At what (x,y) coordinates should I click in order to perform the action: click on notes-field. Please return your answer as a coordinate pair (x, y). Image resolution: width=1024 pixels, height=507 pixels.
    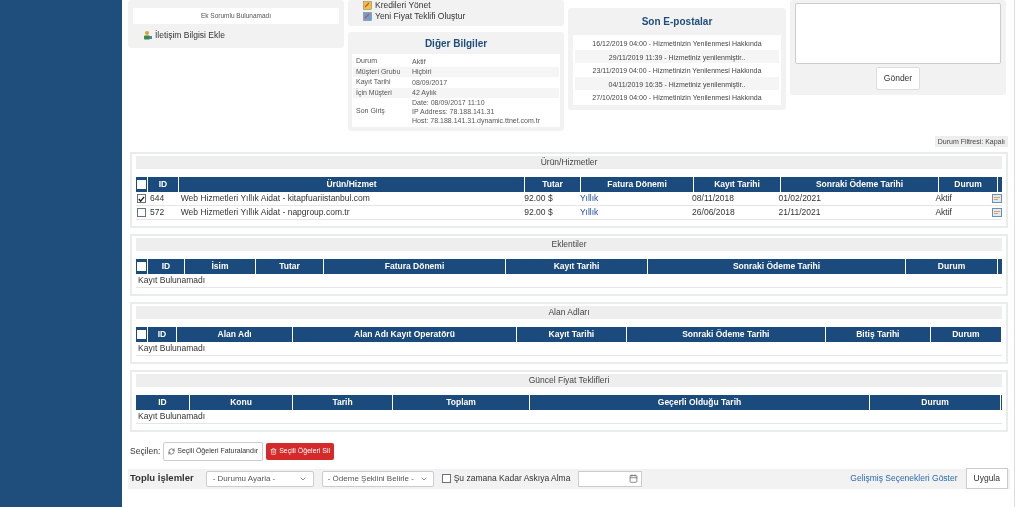
    Looking at the image, I should click on (898, 33).